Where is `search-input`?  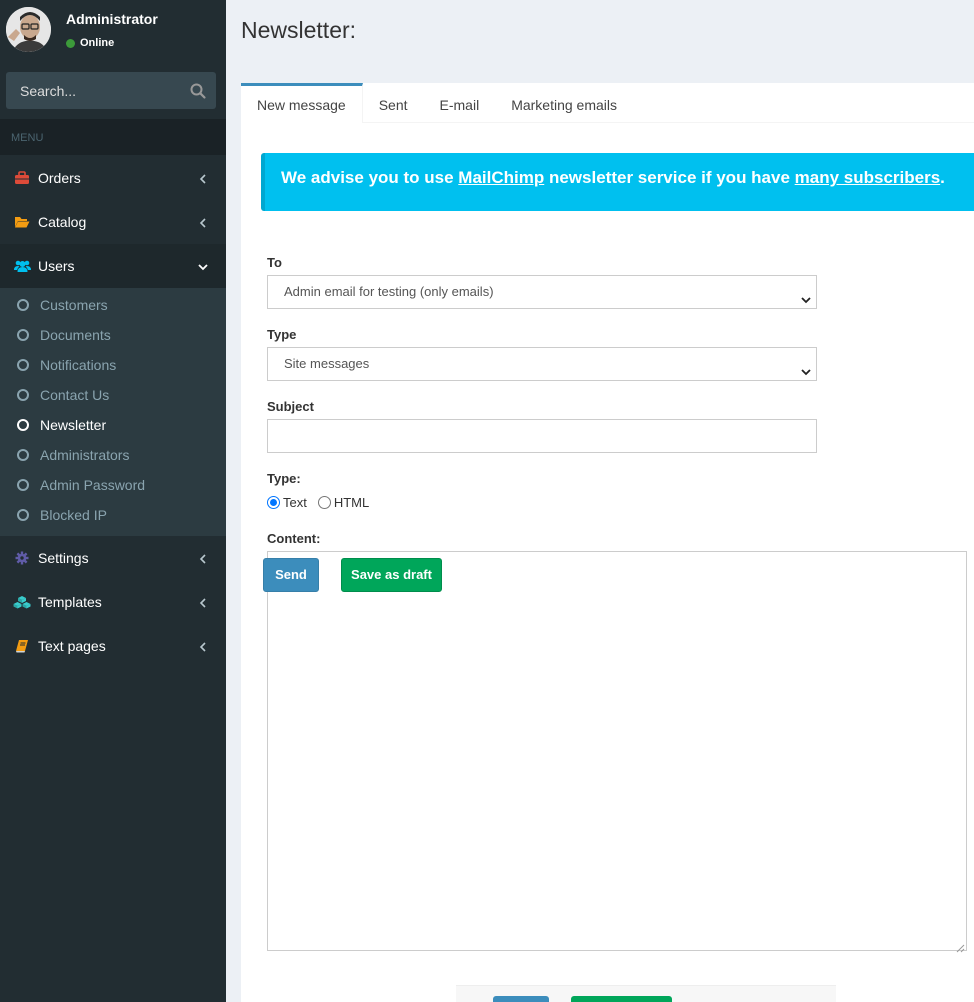
search-input is located at coordinates (91, 90).